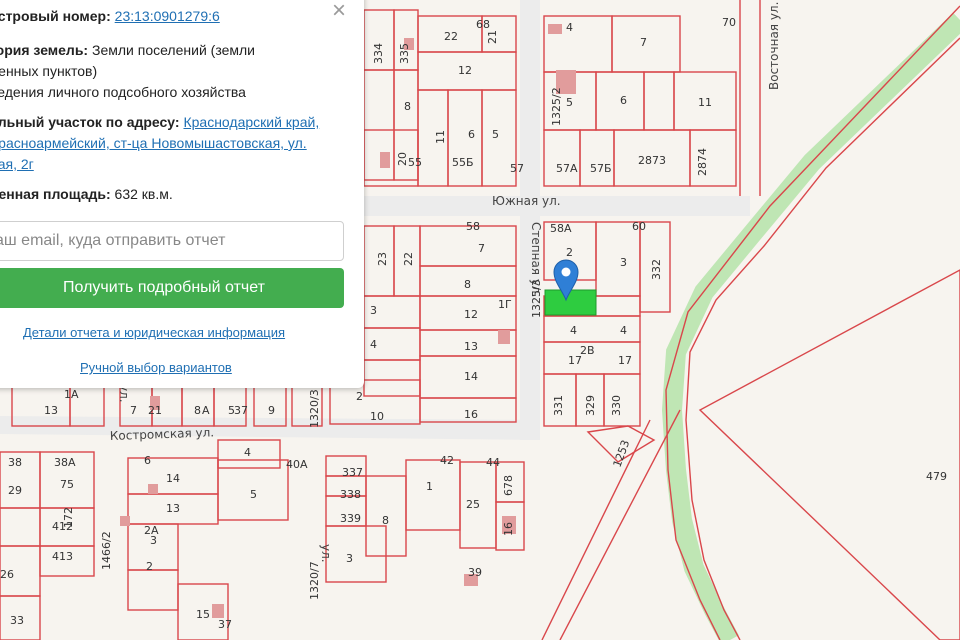  What do you see at coordinates (616, 405) in the screenshot?
I see `svg-text: 330` at bounding box center [616, 405].